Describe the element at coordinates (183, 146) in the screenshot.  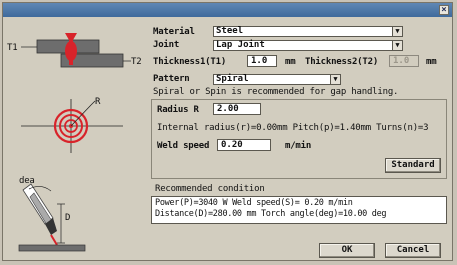
I see `weld-speed-label: Weld speed` at that location.